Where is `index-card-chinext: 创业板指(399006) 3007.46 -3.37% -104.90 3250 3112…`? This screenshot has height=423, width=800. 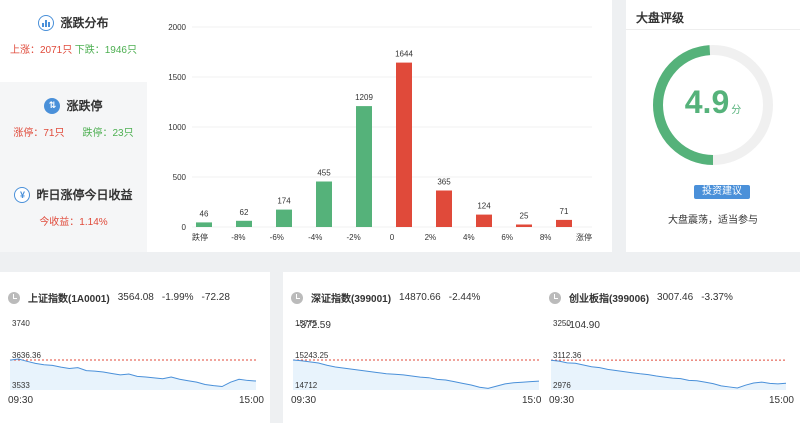
index-card-chinext: 创业板指(399006) 3007.46 -3.37% -104.90 3250 3112… is located at coordinates (670, 347).